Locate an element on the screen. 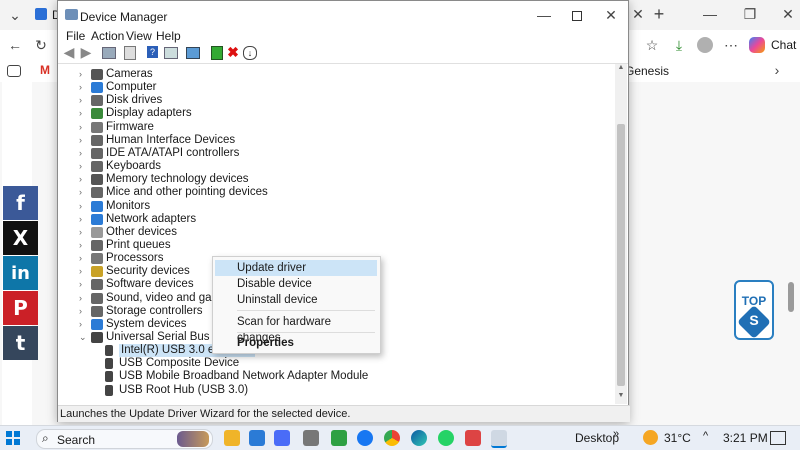 The image size is (800, 450). tree-category: › Other devices is located at coordinates (330, 232).